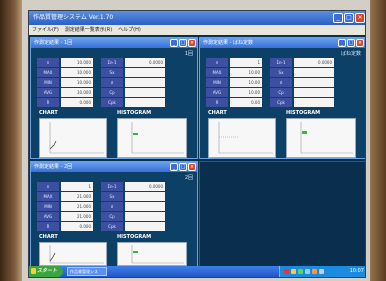 The width and height of the screenshot is (386, 281). I want to click on stat-label: AVG, so click(48, 92).